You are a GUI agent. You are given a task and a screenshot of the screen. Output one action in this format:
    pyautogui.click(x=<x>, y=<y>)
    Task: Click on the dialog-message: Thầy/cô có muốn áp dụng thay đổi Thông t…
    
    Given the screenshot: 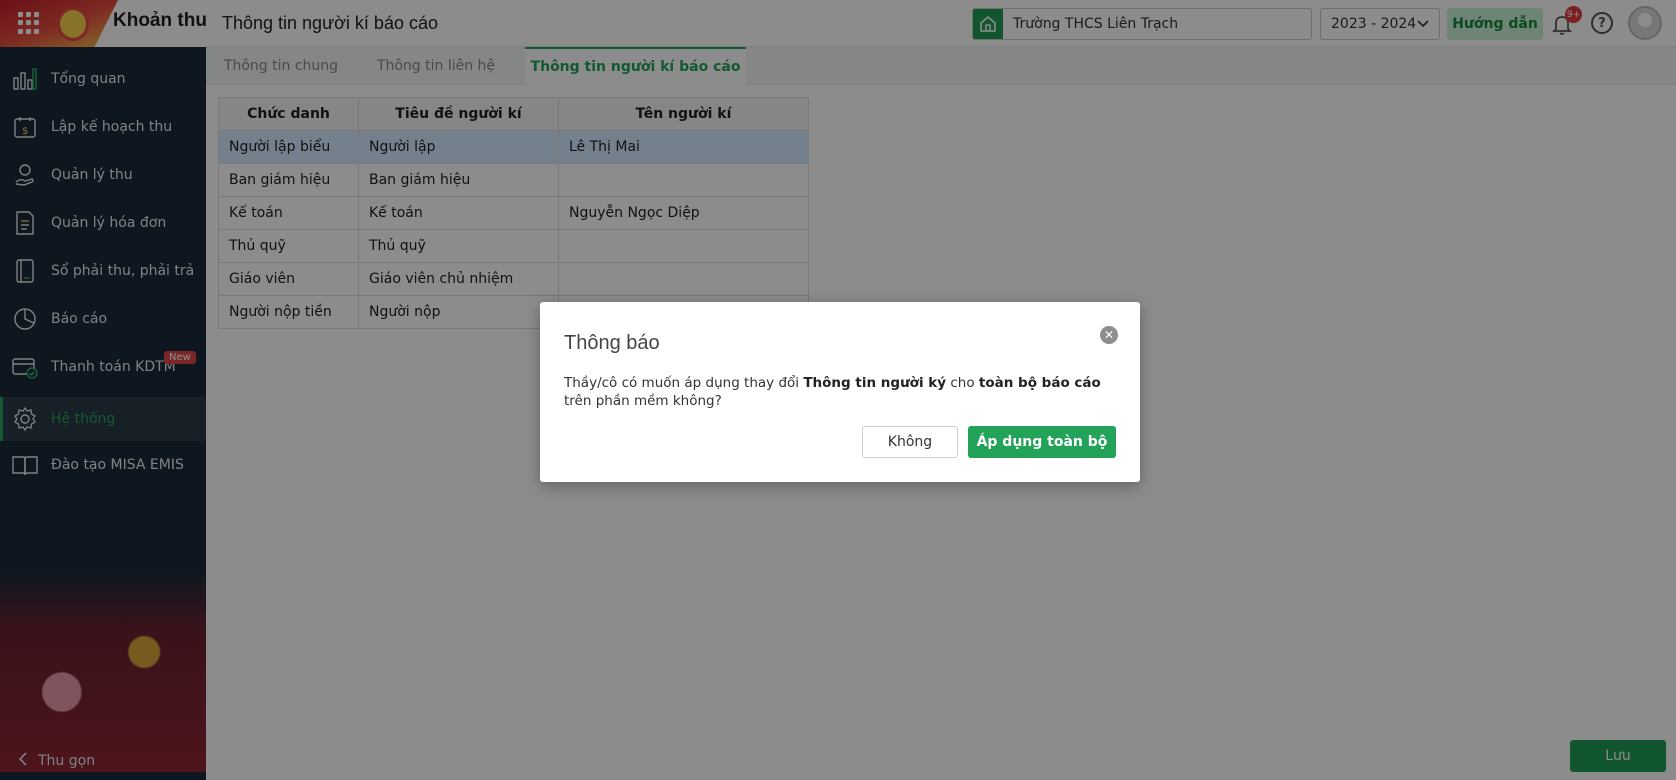 What is the action you would take?
    pyautogui.click(x=834, y=392)
    